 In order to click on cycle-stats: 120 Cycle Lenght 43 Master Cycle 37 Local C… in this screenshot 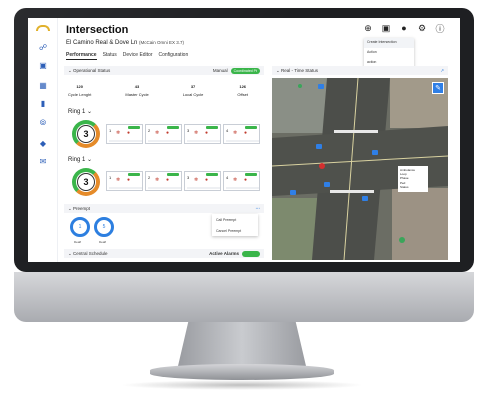, I will do `click(158, 90)`.